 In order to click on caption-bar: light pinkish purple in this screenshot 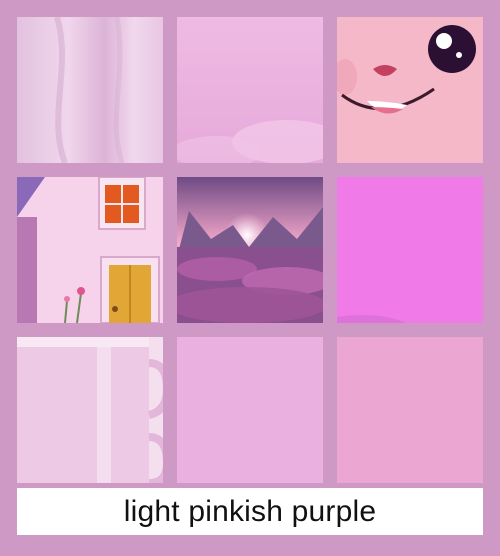, I will do `click(250, 511)`.